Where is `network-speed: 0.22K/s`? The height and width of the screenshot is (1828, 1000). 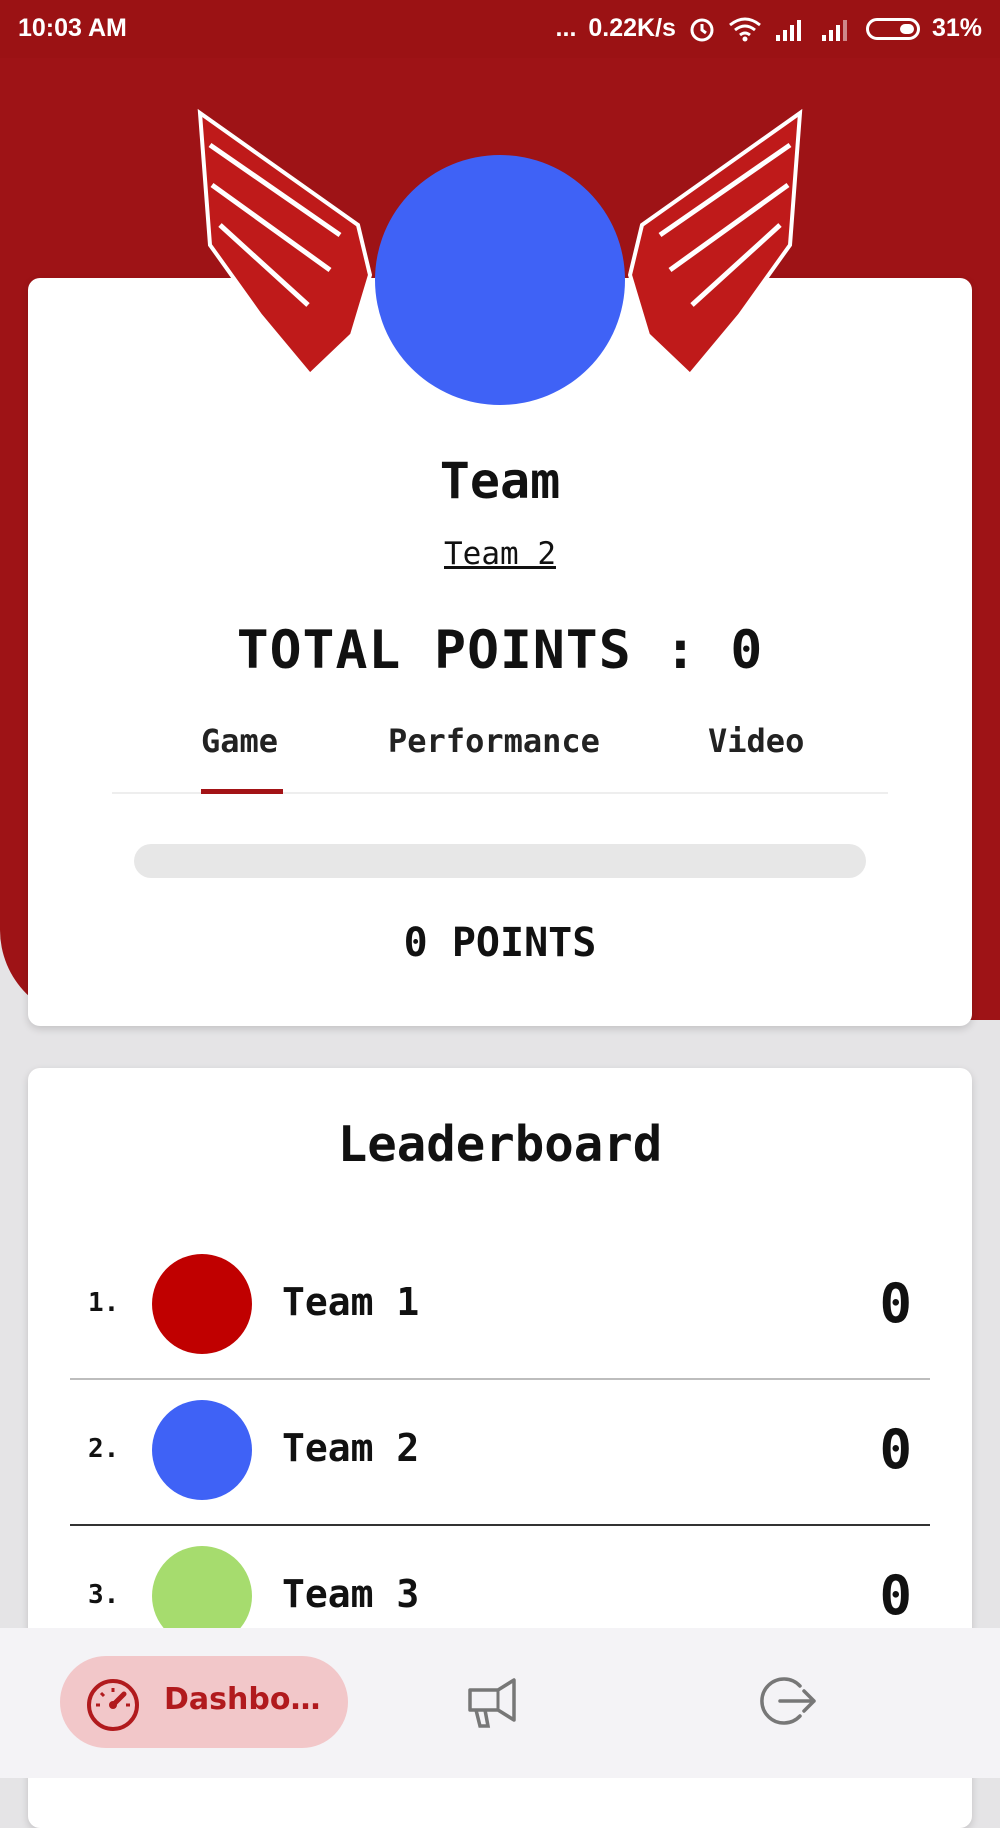
network-speed: 0.22K/s is located at coordinates (632, 28).